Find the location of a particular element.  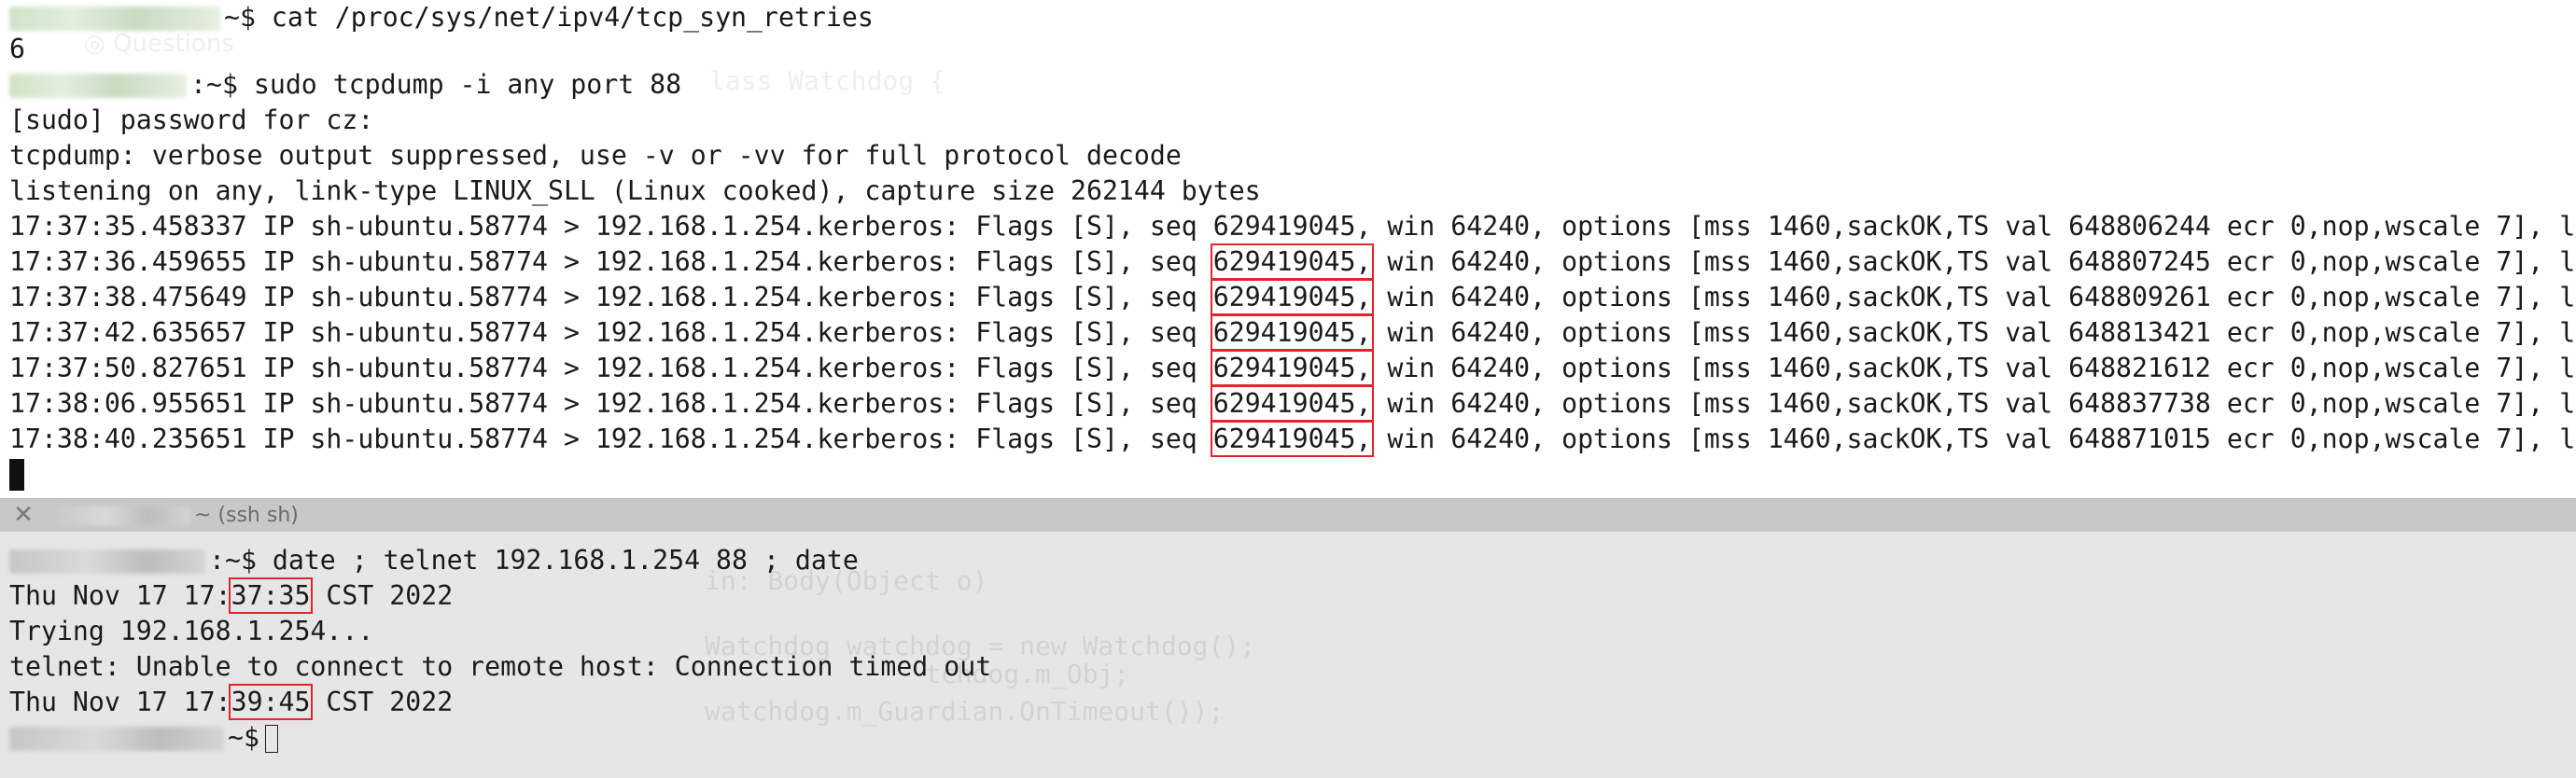

pane-divider: ✕ ~ (ssh sh) is located at coordinates (1288, 516).